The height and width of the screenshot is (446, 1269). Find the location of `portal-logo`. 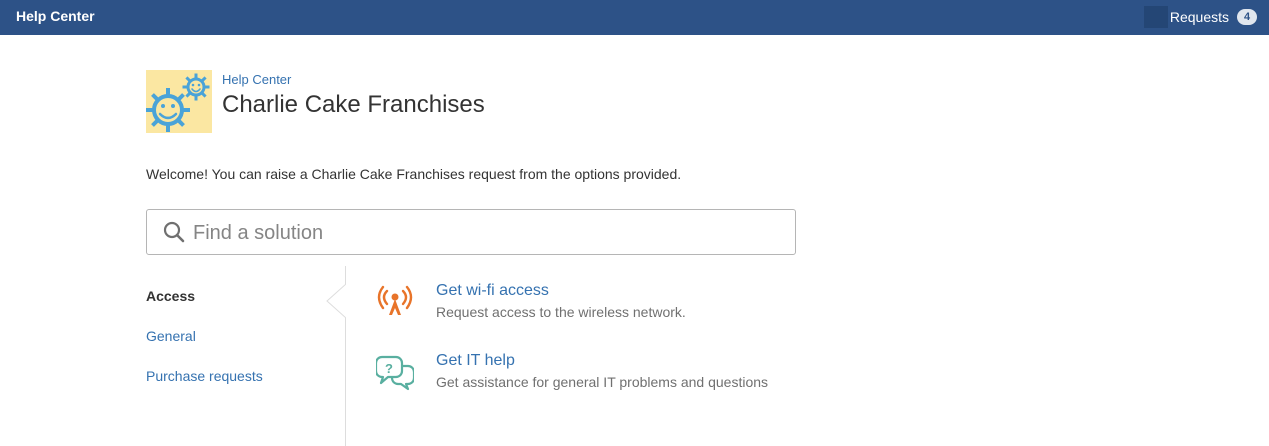

portal-logo is located at coordinates (179, 101).